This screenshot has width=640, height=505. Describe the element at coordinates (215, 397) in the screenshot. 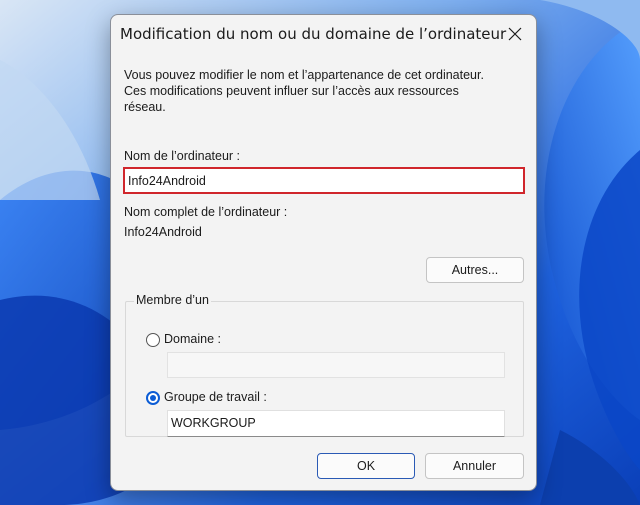

I see `workgroup-label: Groupe de travail :` at that location.